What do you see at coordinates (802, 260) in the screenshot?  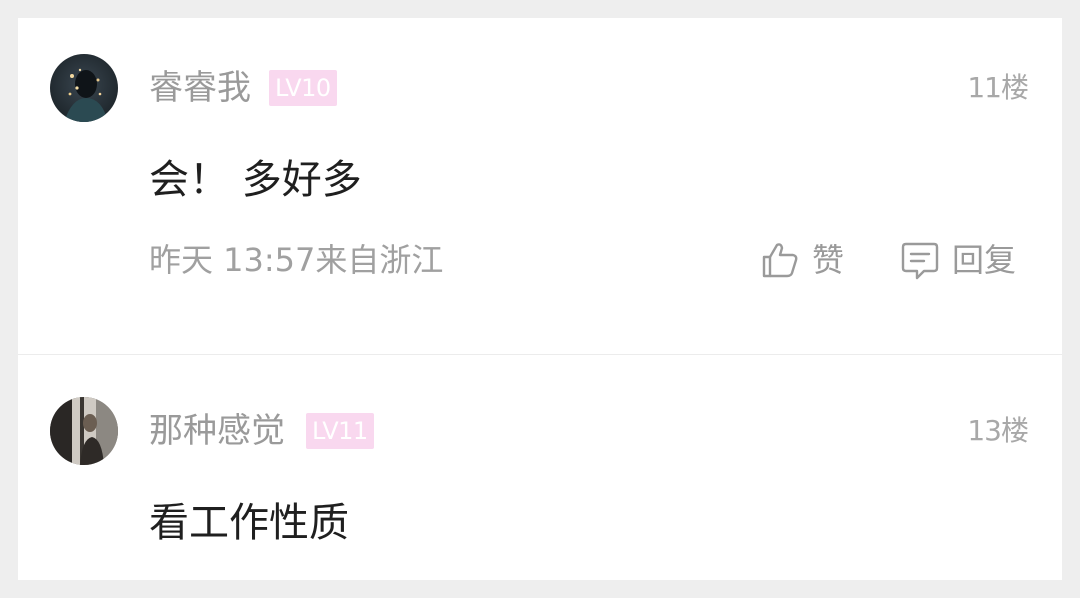 I see `like-button: 赞` at bounding box center [802, 260].